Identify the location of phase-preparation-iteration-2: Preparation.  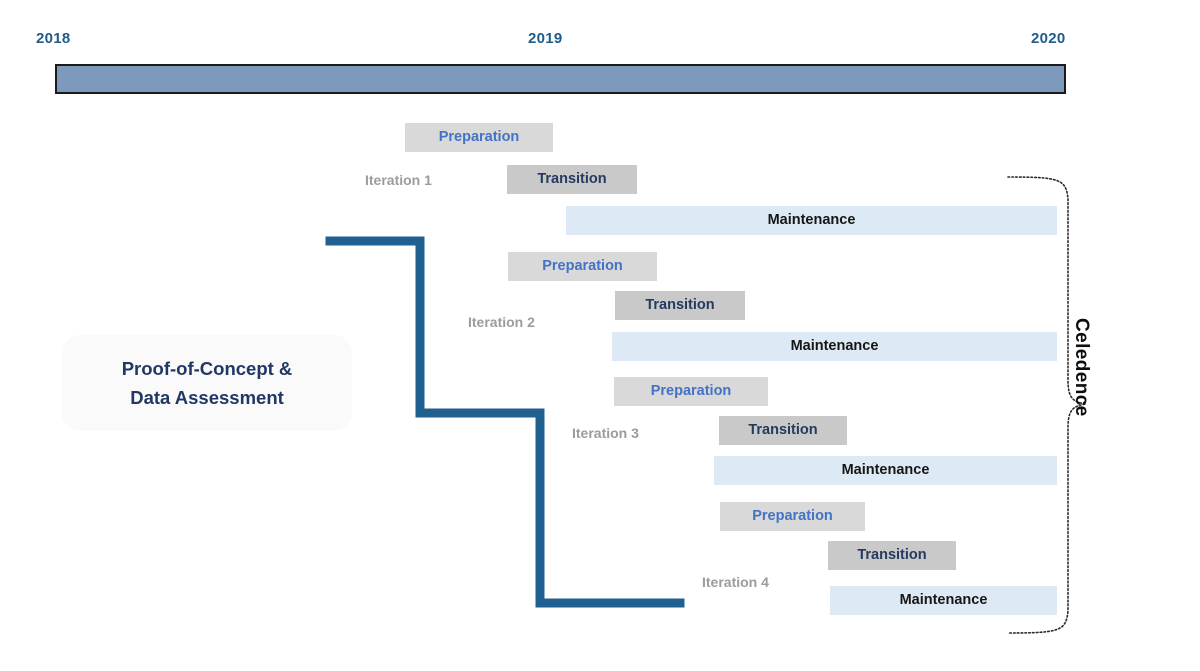
(582, 266).